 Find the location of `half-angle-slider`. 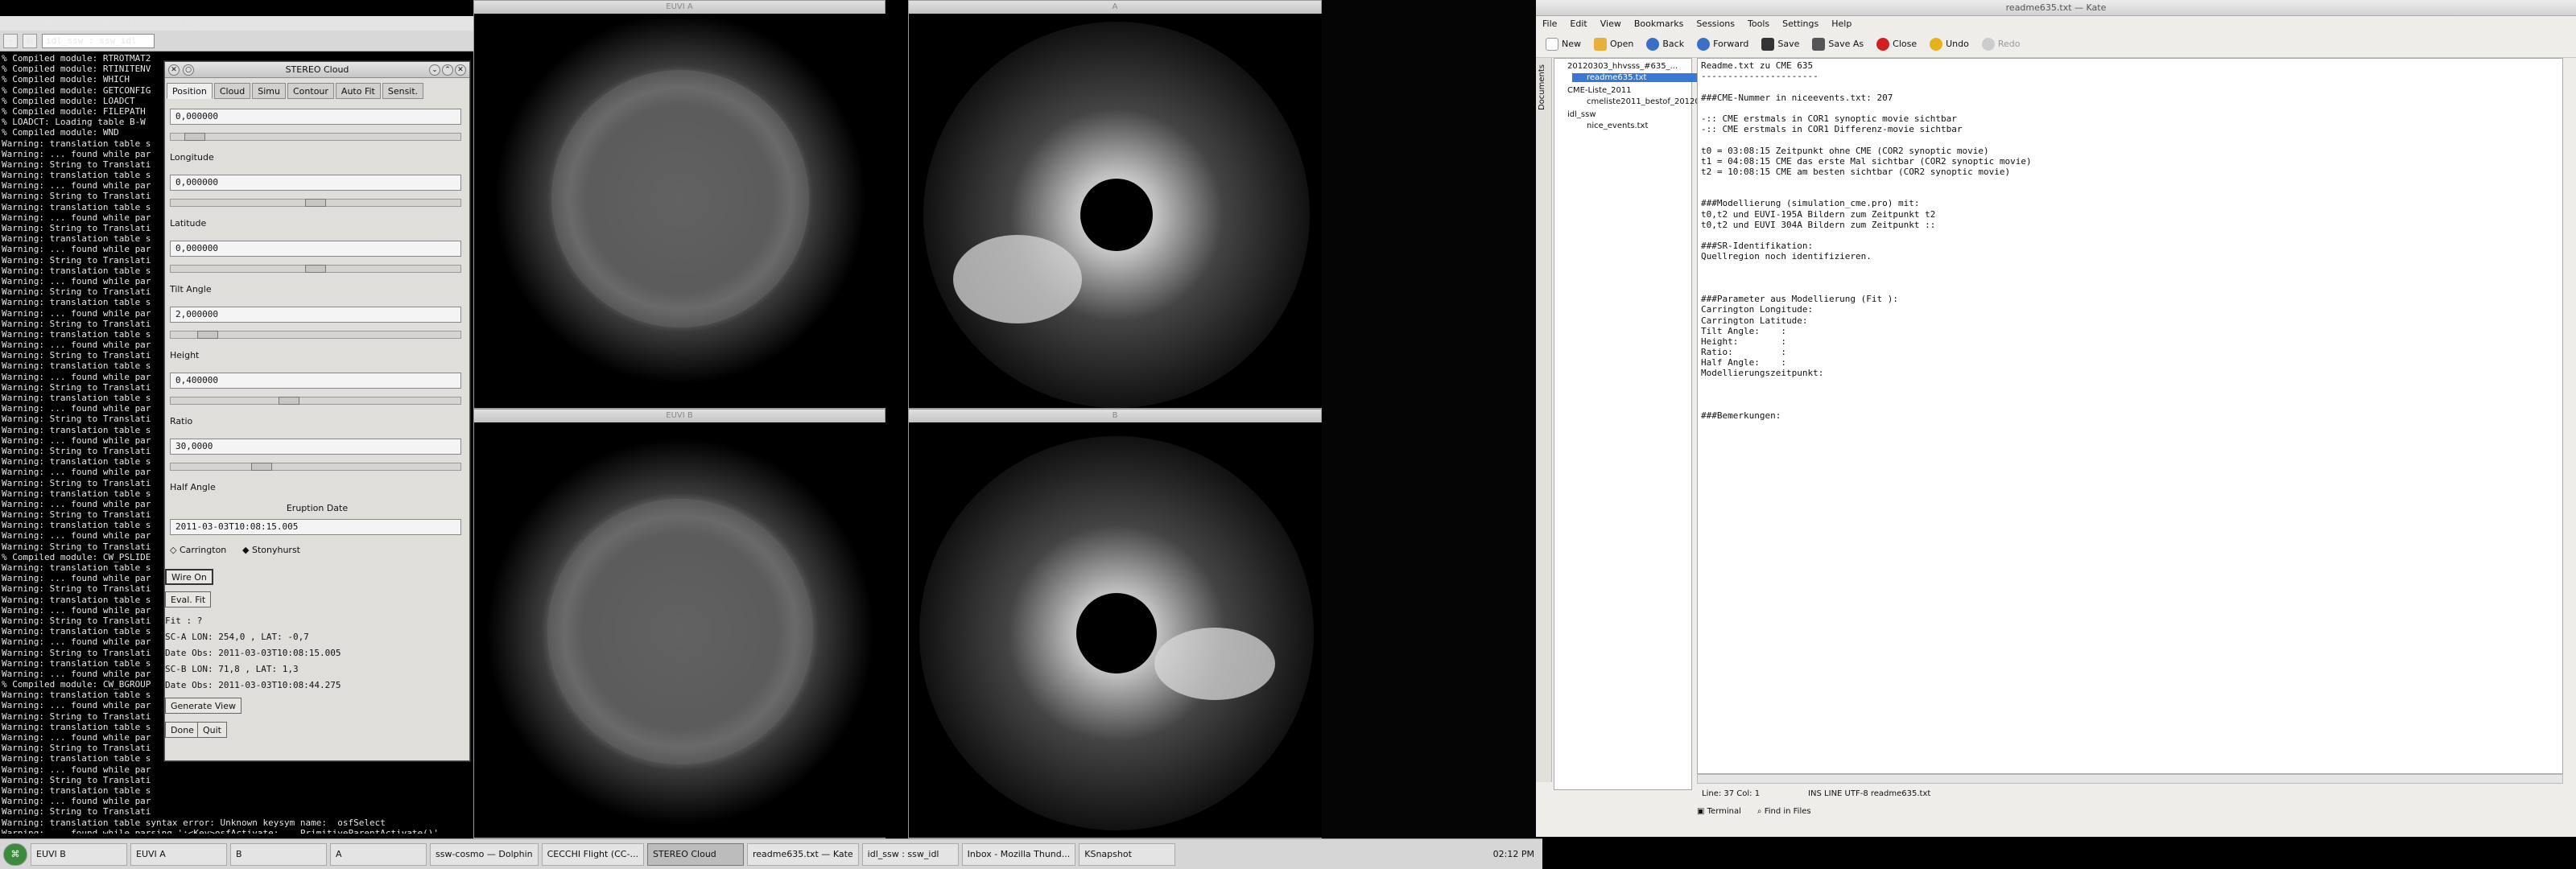

half-angle-slider is located at coordinates (315, 467).